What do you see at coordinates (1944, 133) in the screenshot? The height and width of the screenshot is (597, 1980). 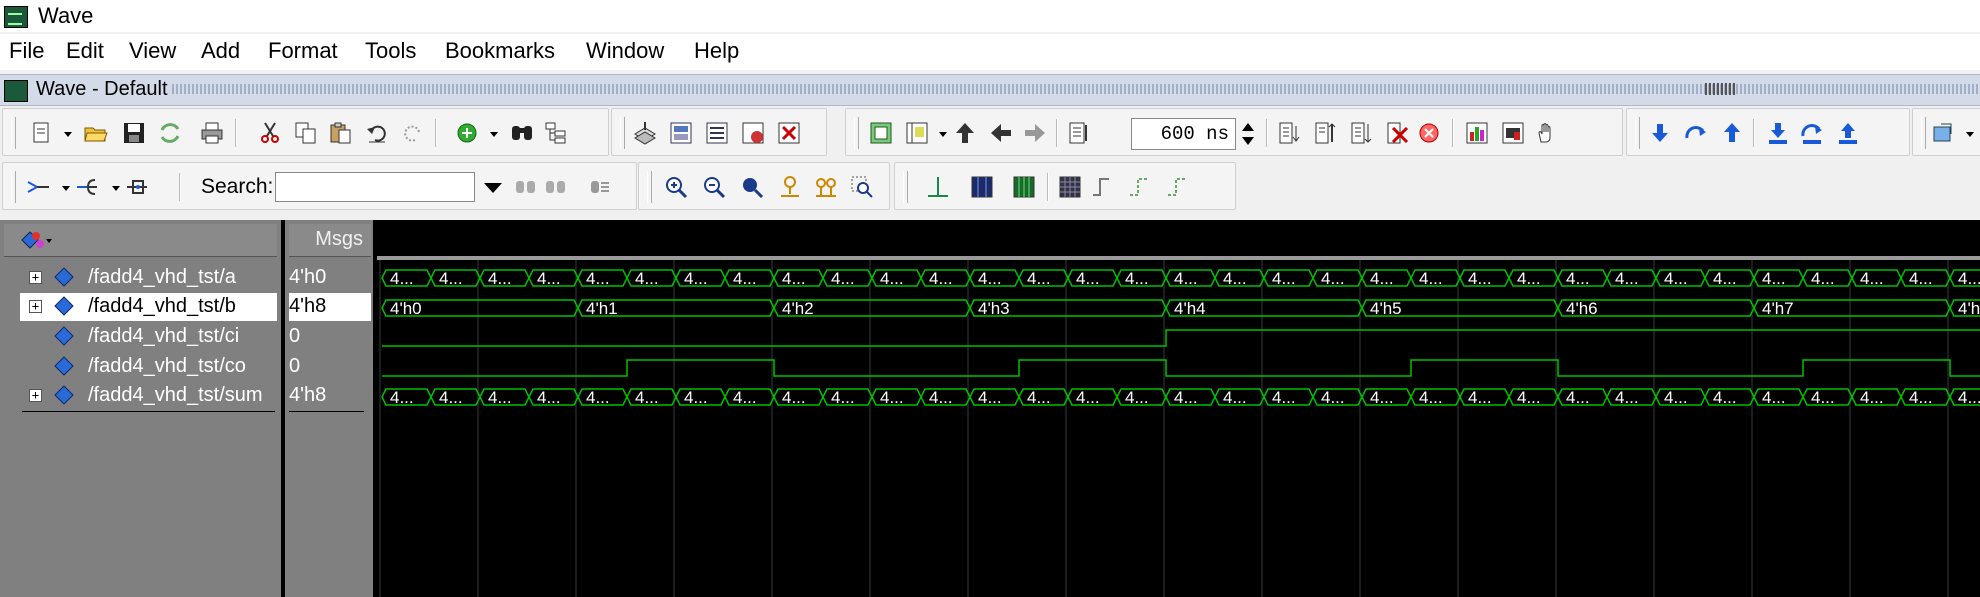 I see `layout-switch-icon` at bounding box center [1944, 133].